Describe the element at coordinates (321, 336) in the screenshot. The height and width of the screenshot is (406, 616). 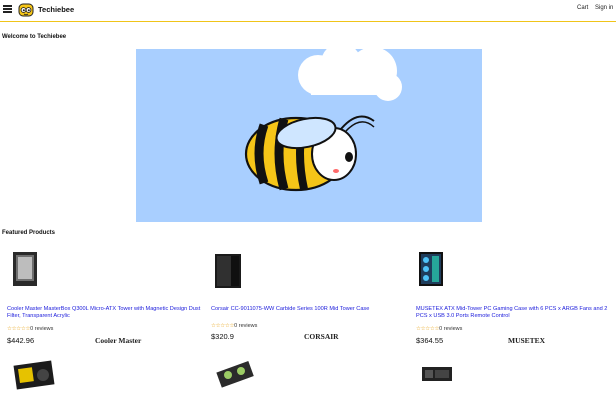
I see `product-brand: CORSAIR` at that location.